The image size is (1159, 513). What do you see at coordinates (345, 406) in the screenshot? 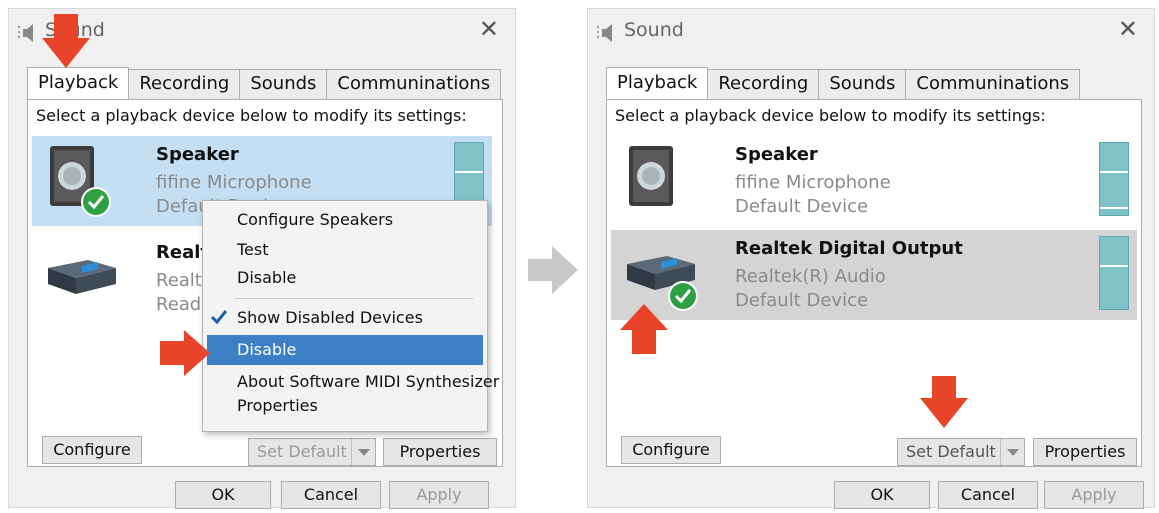
I see `menu-item-properties: Properties` at bounding box center [345, 406].